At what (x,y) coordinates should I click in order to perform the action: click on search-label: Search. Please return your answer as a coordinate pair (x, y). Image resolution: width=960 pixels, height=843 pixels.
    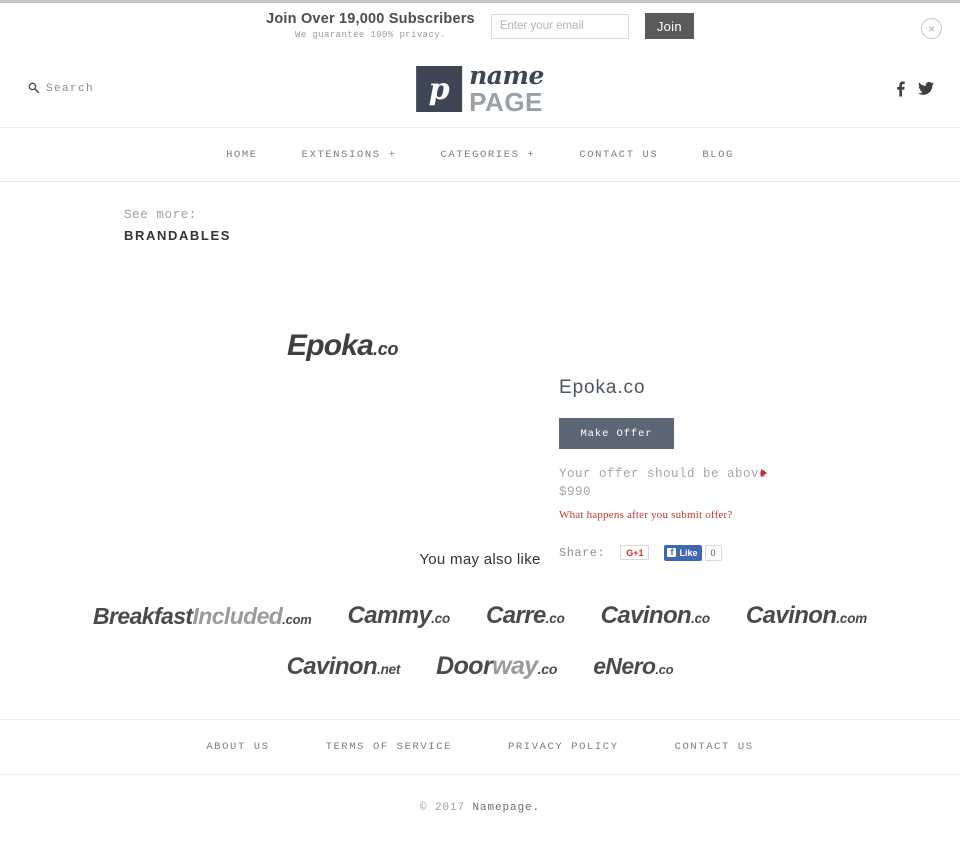
    Looking at the image, I should click on (70, 88).